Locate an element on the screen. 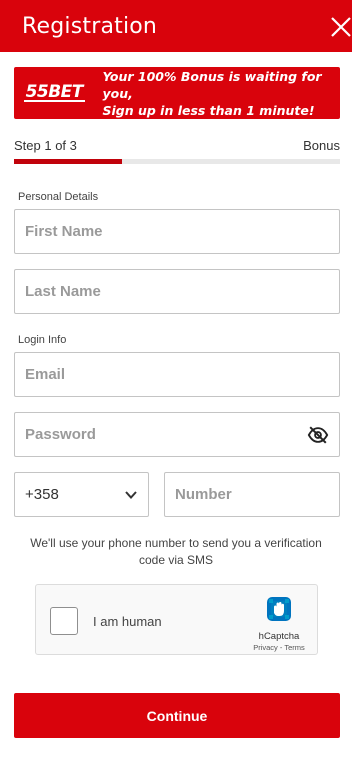  captcha-checkbox is located at coordinates (64, 621).